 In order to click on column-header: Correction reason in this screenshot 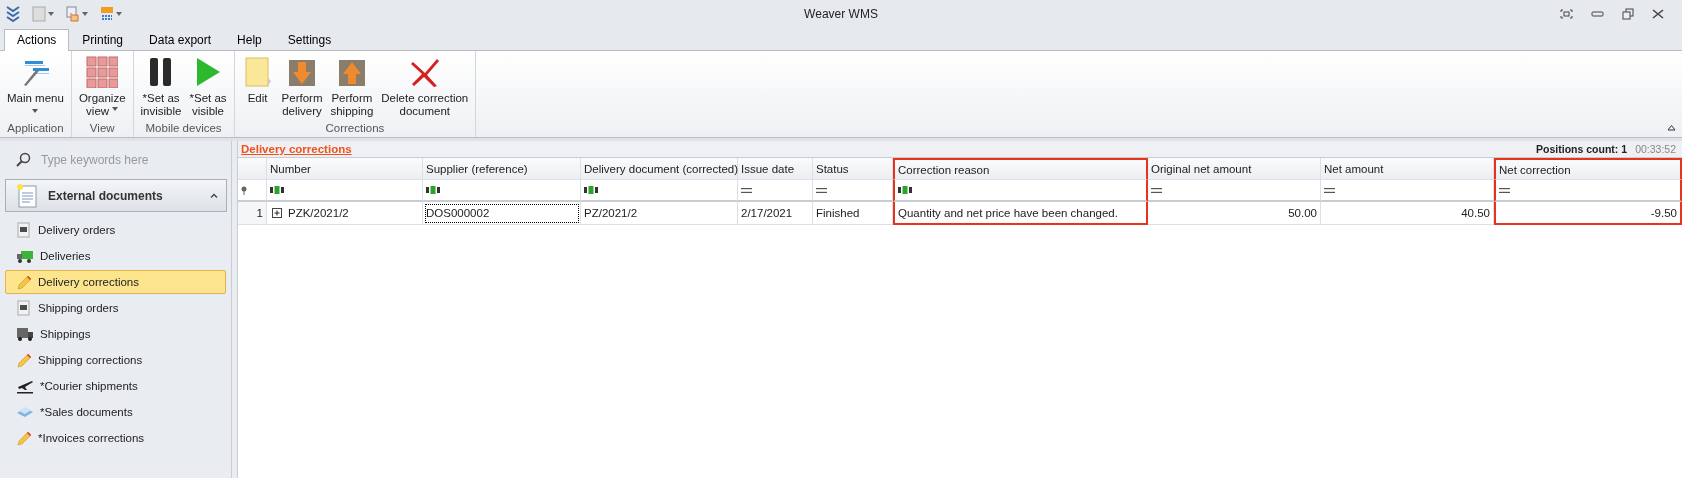, I will do `click(1020, 169)`.